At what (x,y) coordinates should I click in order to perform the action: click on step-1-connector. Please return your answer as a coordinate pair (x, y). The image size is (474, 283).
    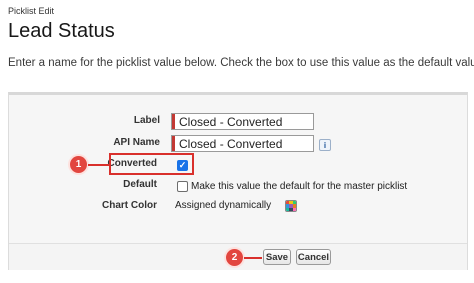
    Looking at the image, I should click on (99, 165).